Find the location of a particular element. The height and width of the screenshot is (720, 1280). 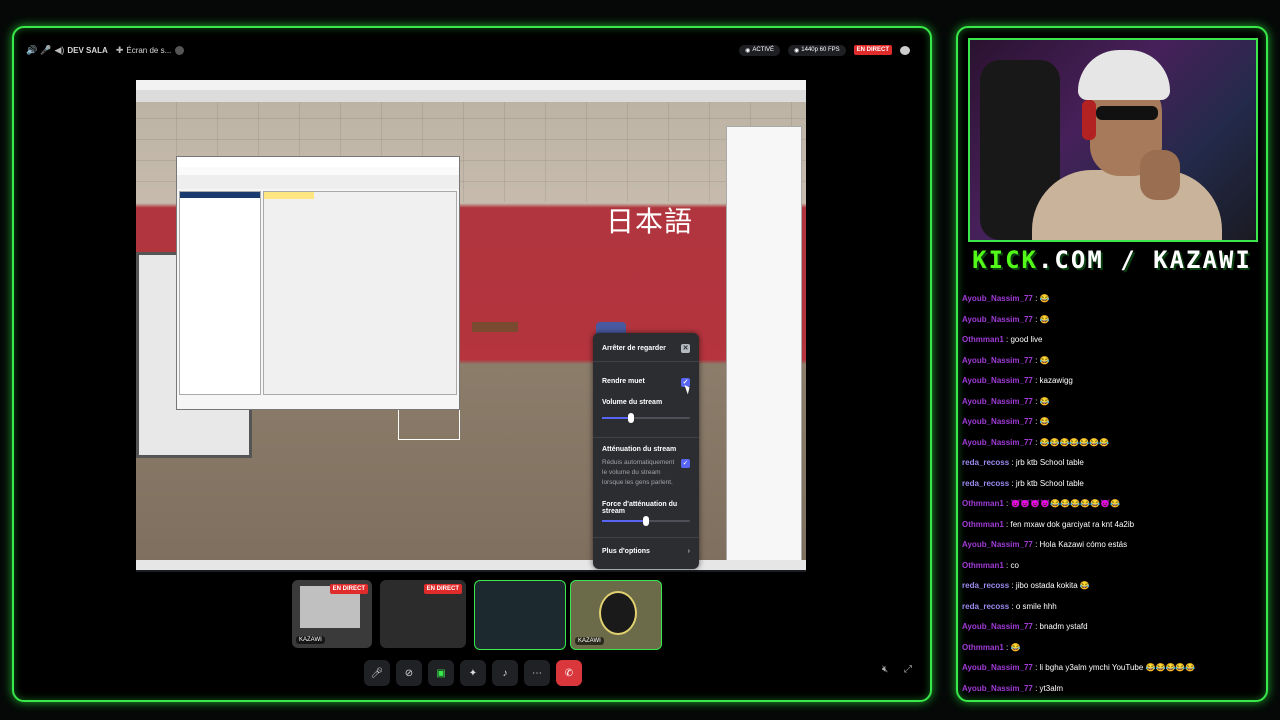

taskbar is located at coordinates (470, 571).